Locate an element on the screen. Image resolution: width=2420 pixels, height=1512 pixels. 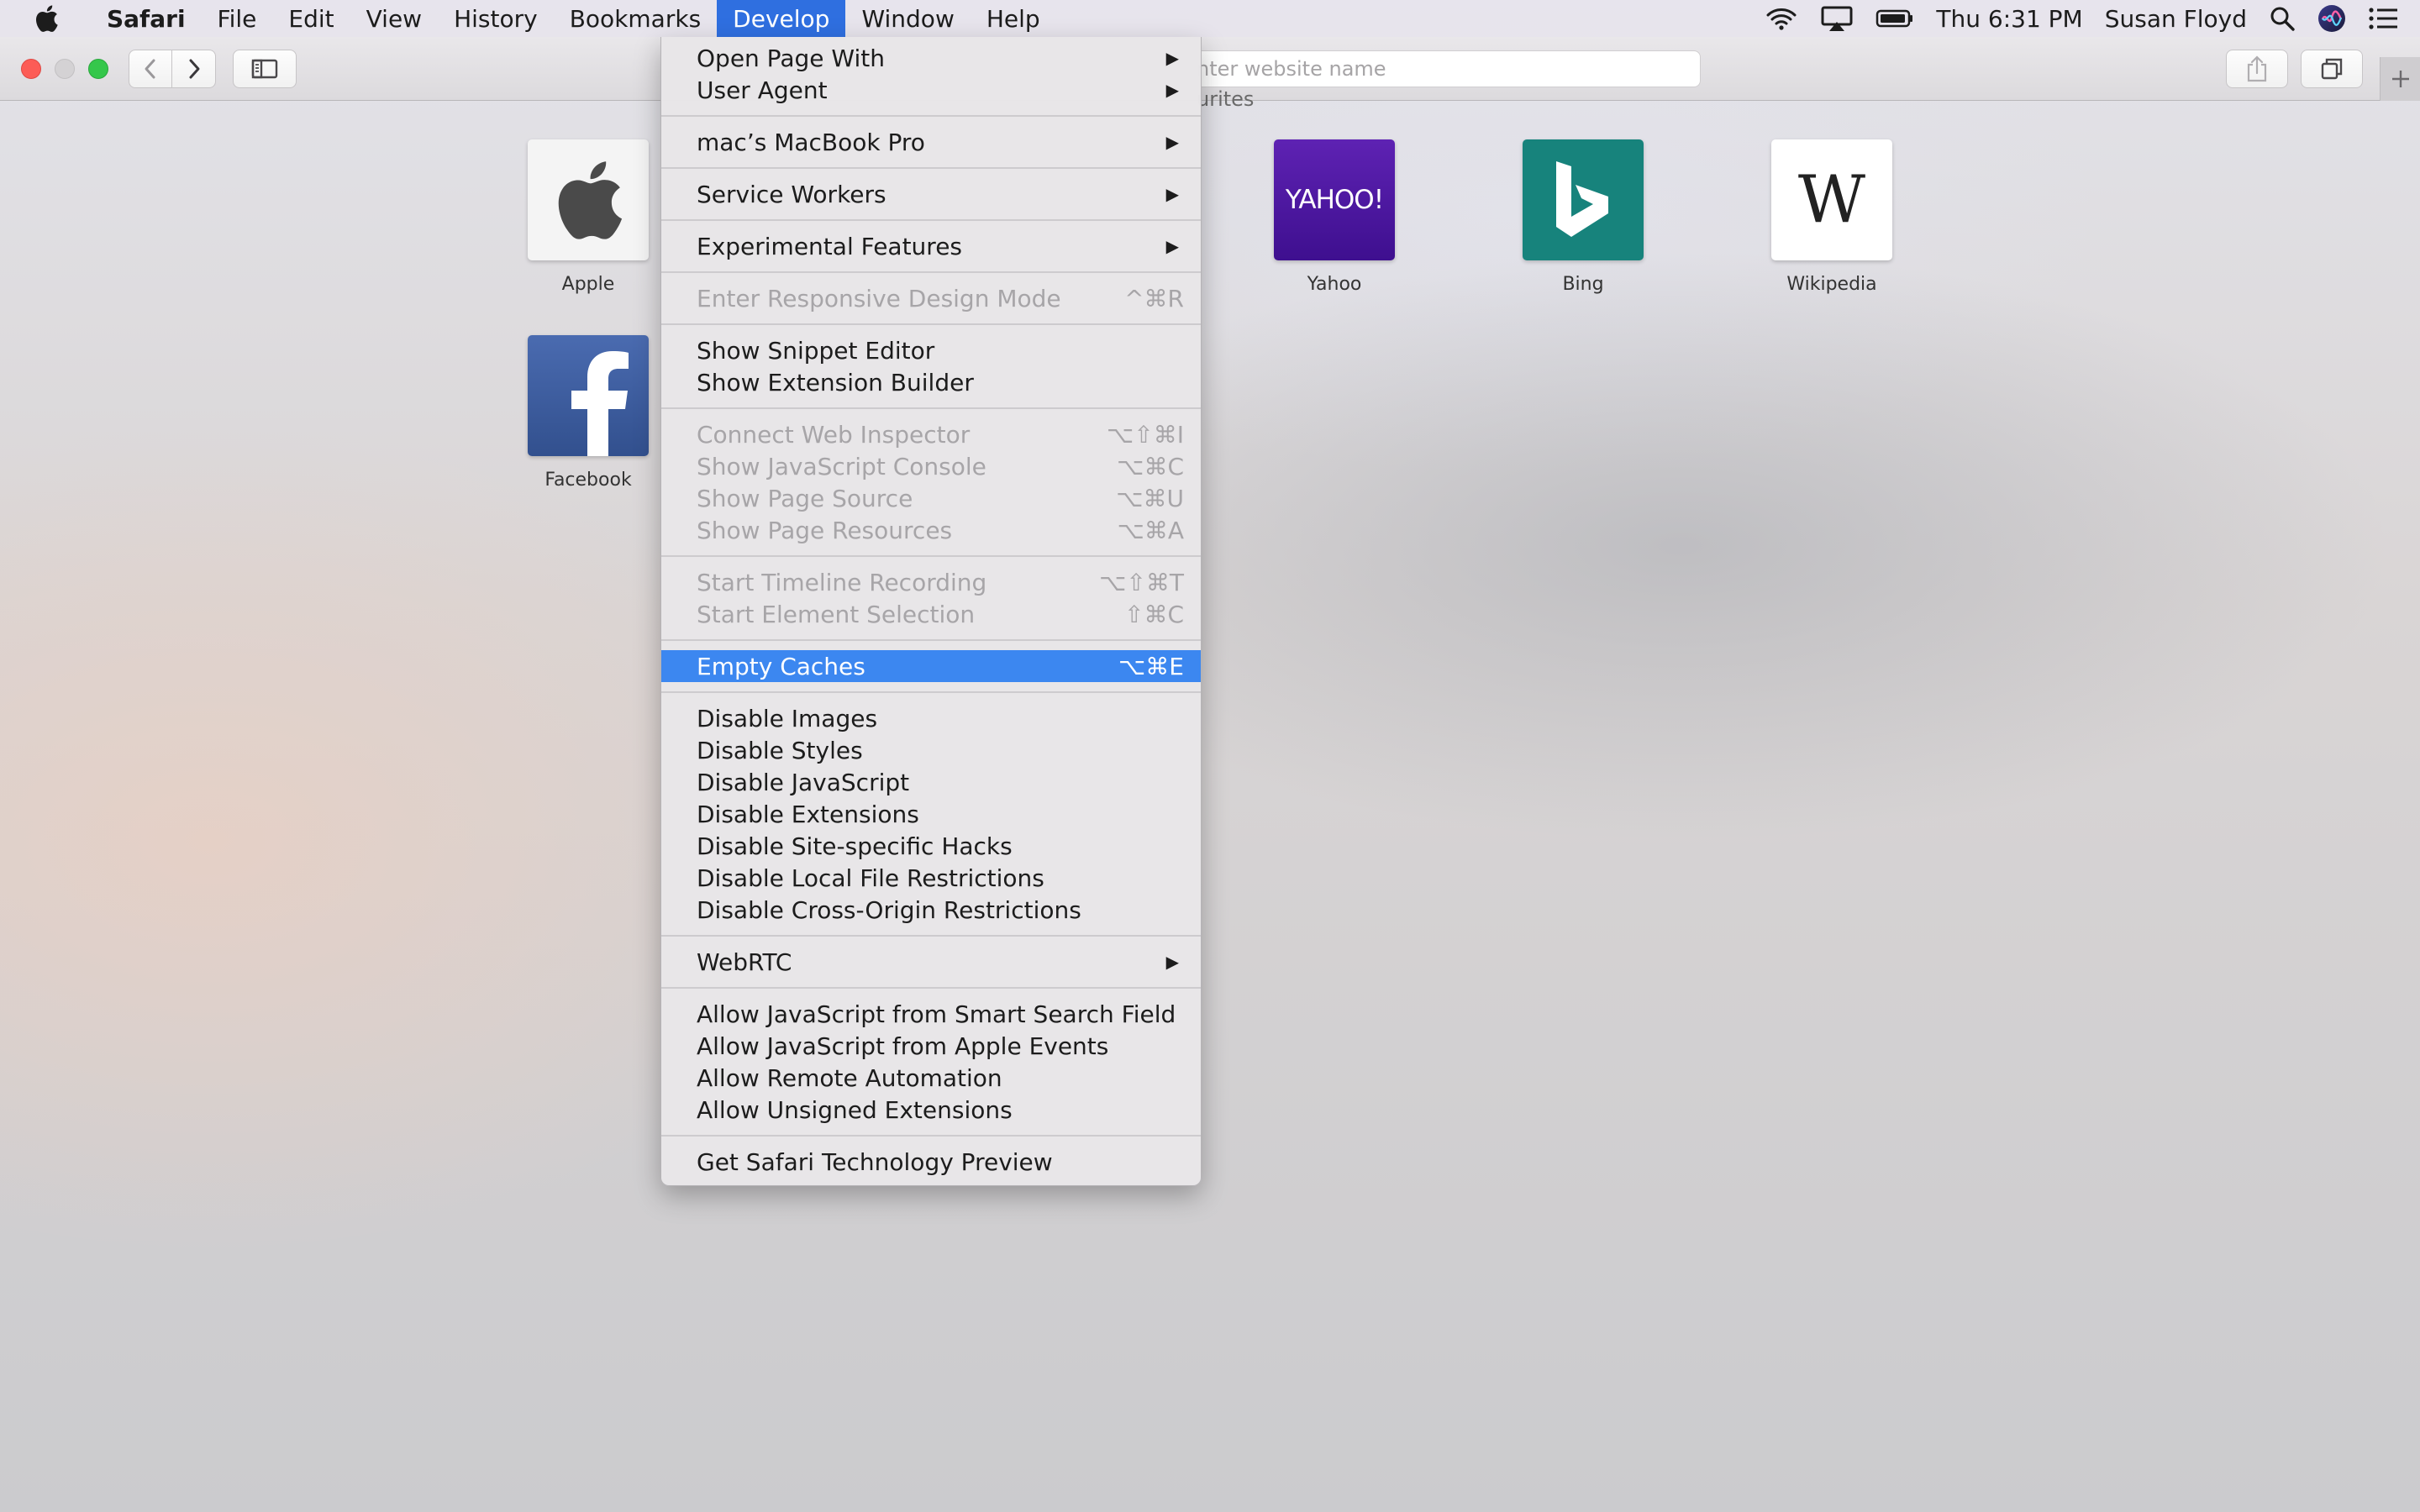
facebook-logo-icon is located at coordinates (588, 395).